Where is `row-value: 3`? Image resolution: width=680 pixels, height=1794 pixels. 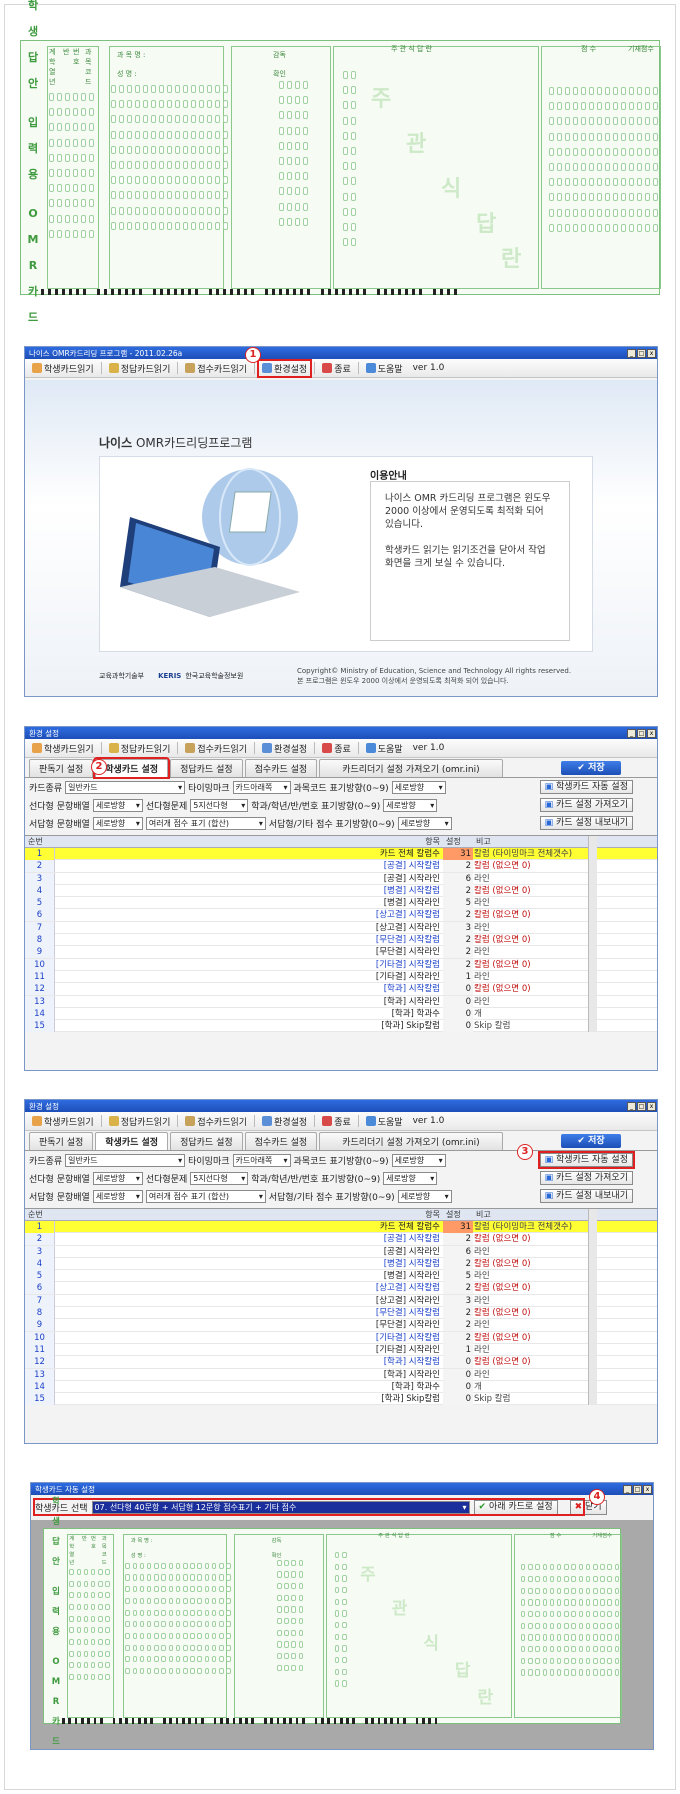
row-value: 3 is located at coordinates (458, 1300).